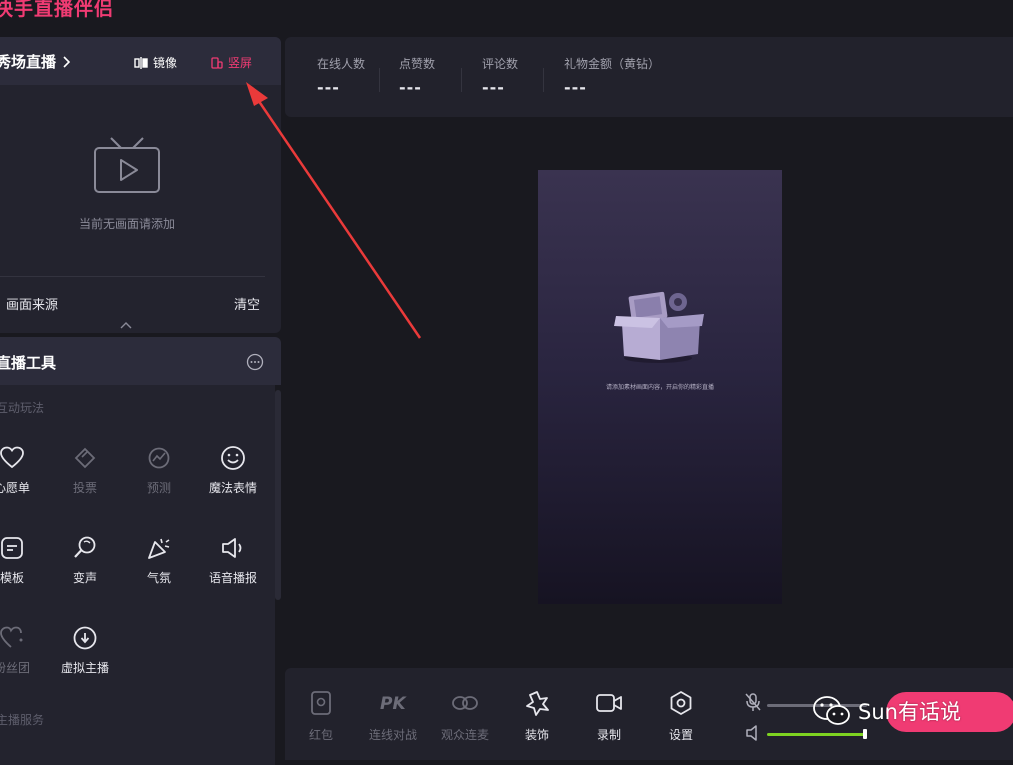  What do you see at coordinates (21, 469) in the screenshot?
I see `tool-wishlist: 心愿单` at bounding box center [21, 469].